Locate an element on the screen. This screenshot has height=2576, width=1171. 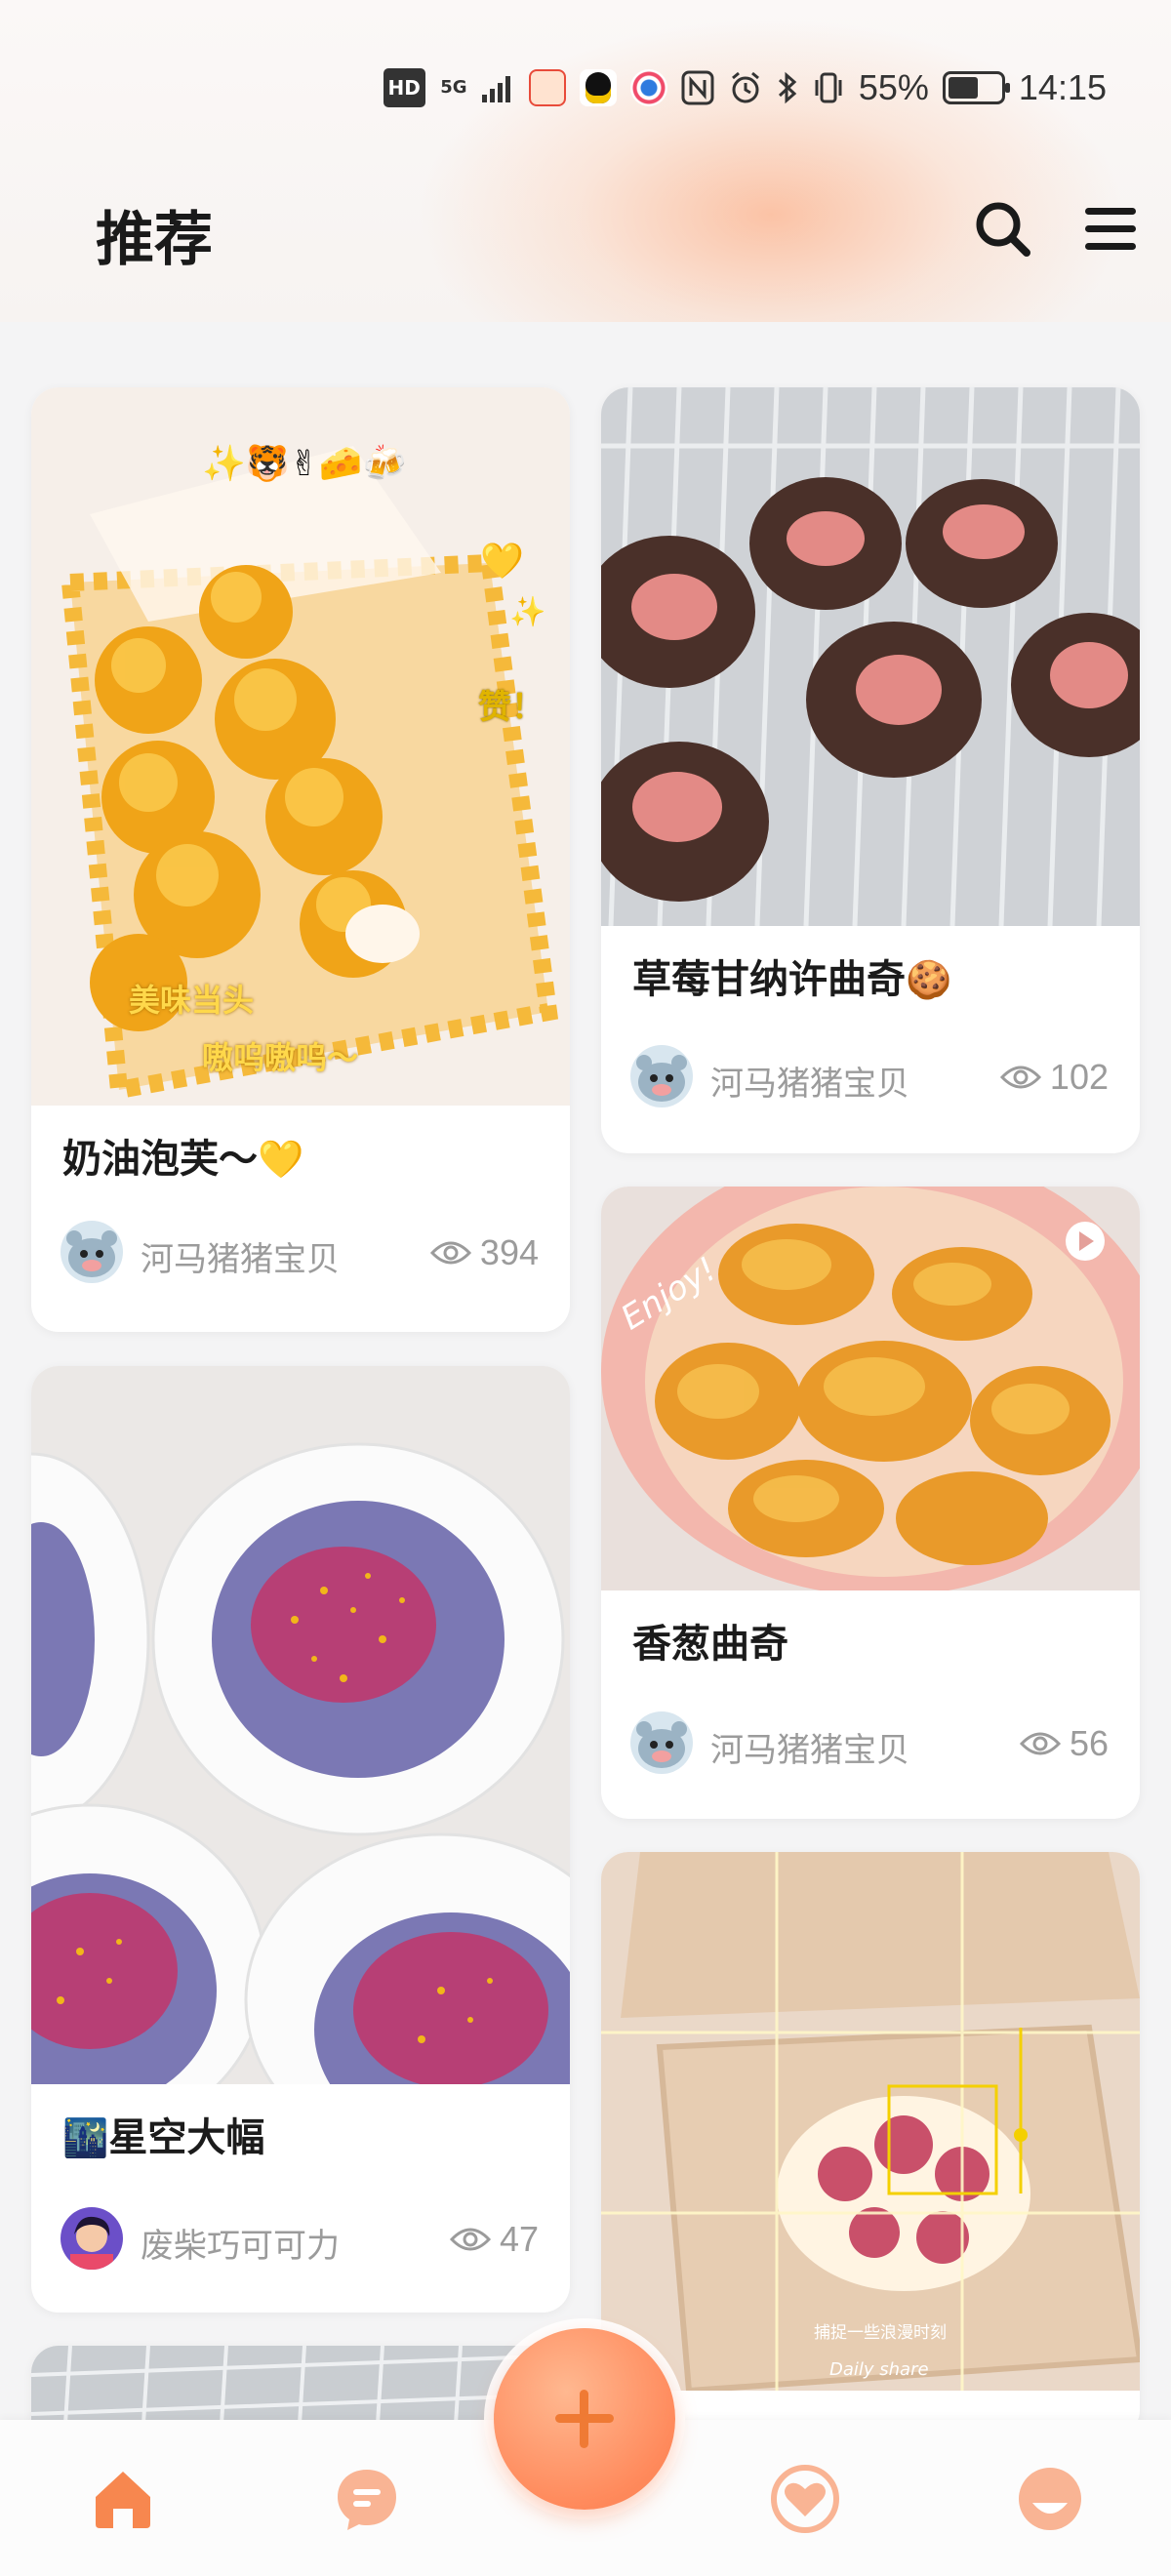
bluetooth-icon is located at coordinates (787, 87).